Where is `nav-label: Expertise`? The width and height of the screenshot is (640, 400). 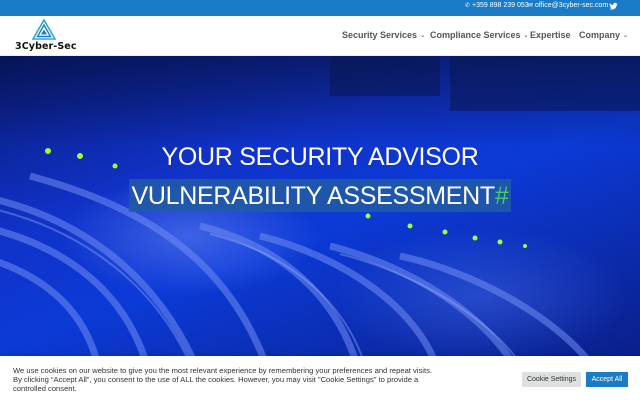 nav-label: Expertise is located at coordinates (550, 35).